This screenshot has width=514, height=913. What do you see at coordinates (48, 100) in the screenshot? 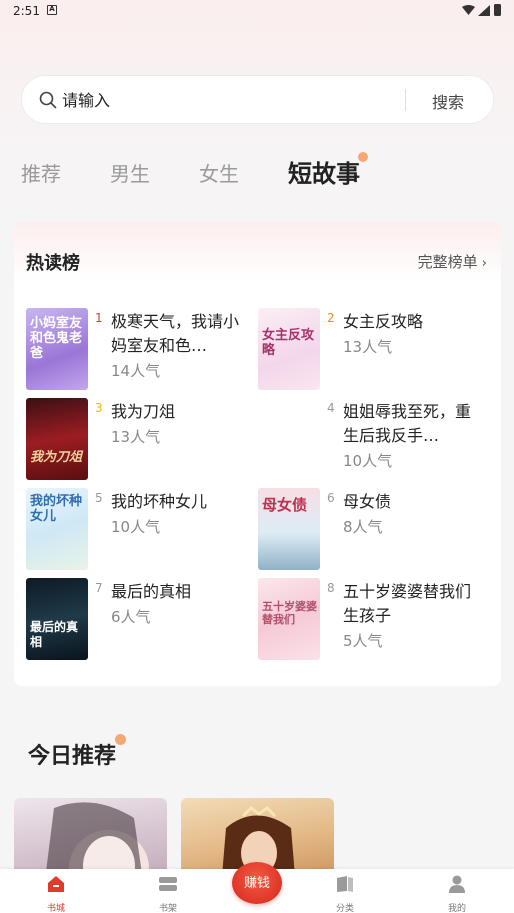
I see `search-icon` at bounding box center [48, 100].